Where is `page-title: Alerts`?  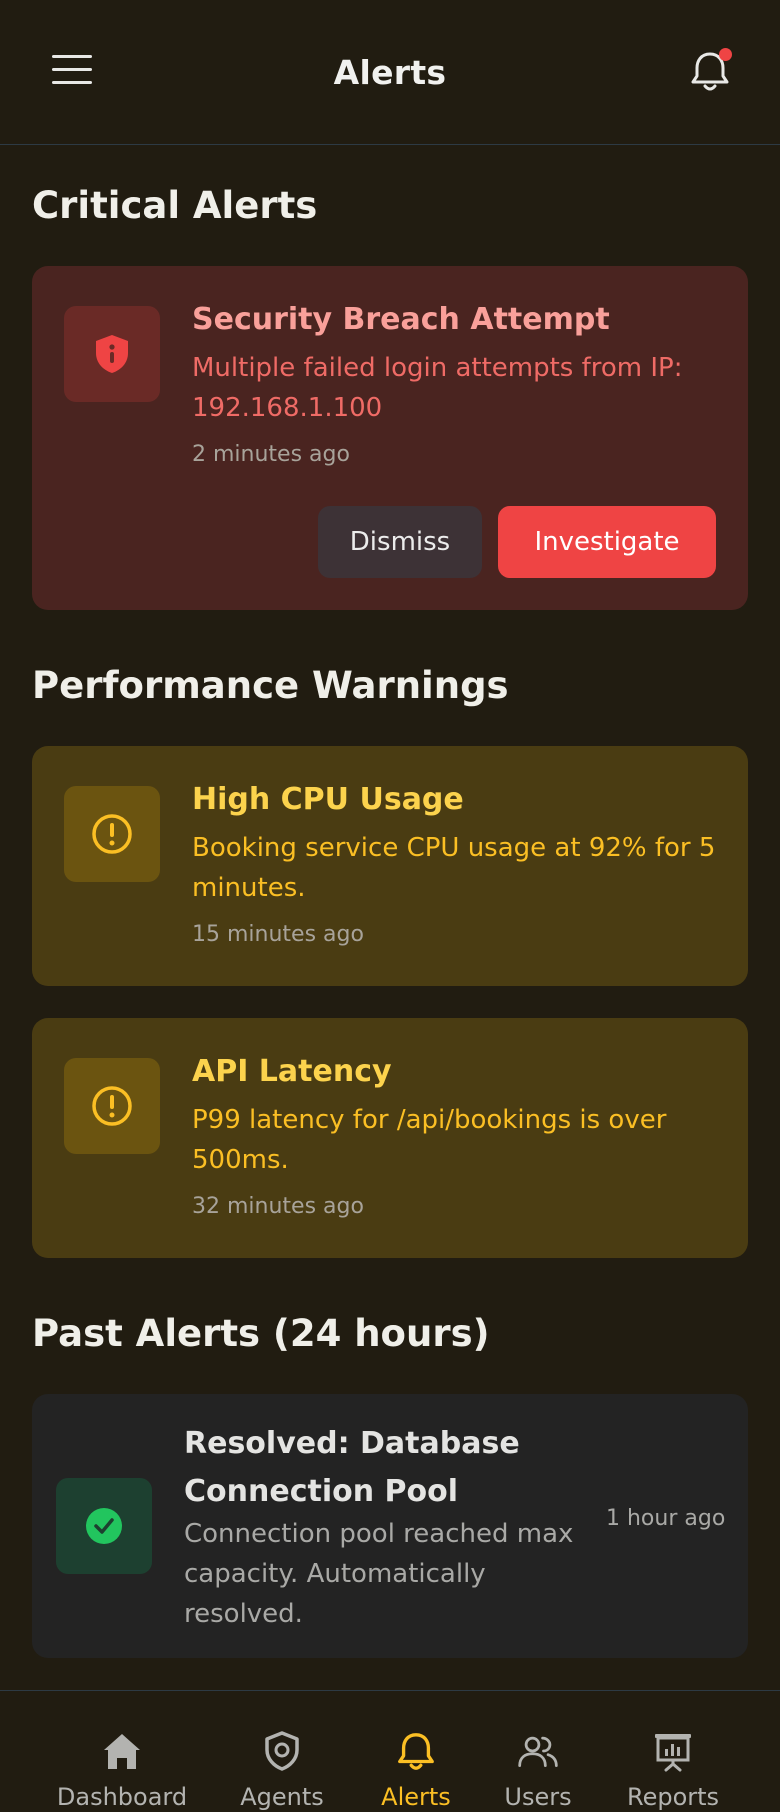
page-title: Alerts is located at coordinates (390, 72).